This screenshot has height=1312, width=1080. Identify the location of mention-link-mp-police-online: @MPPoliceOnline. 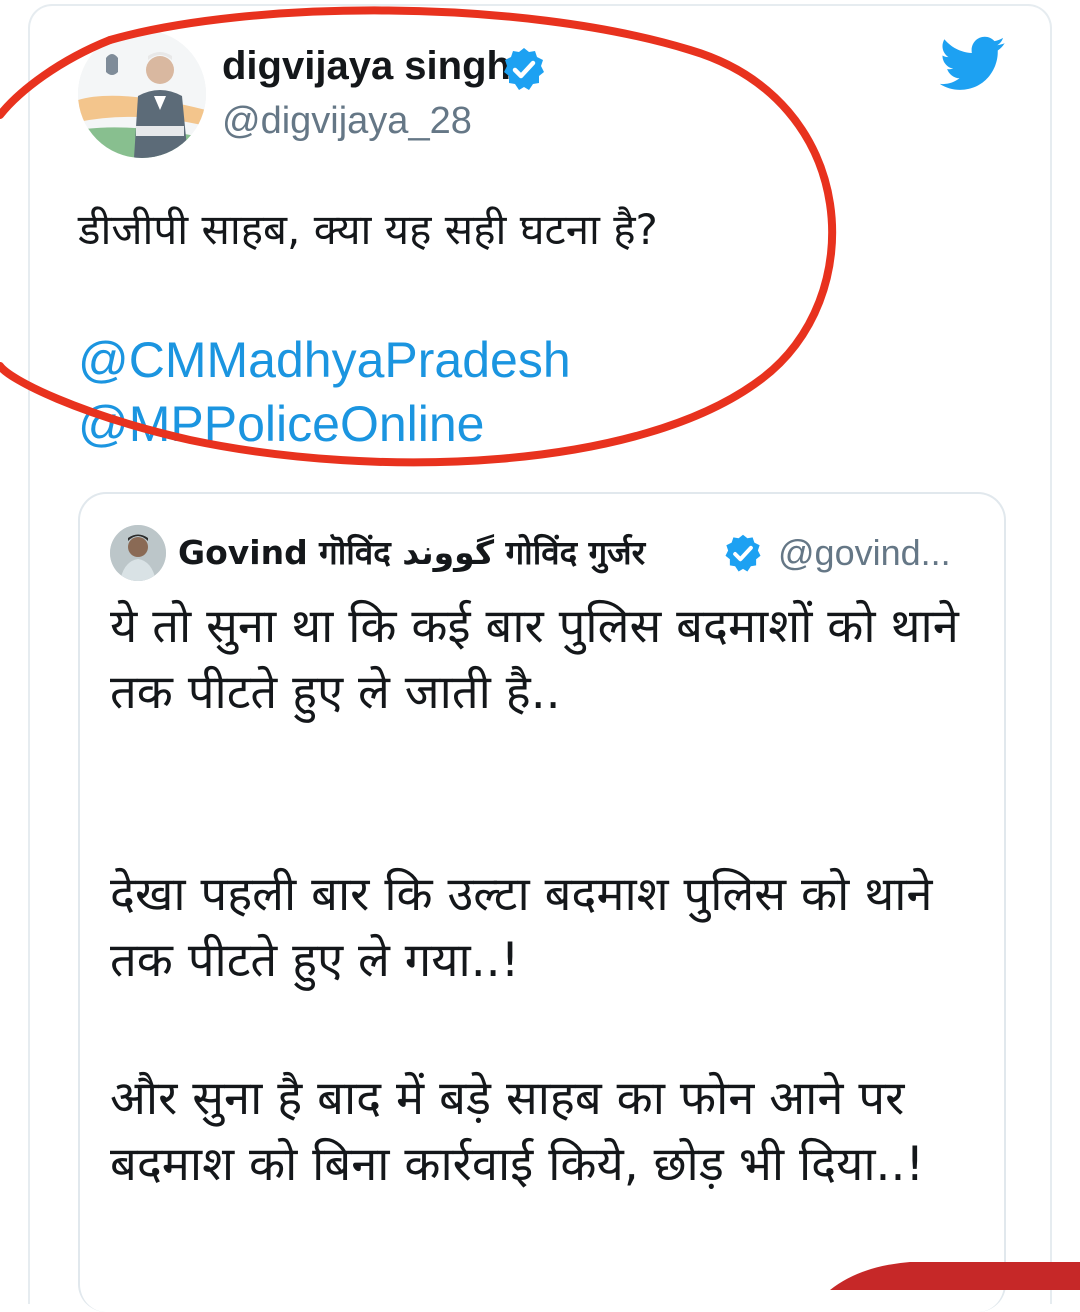
(281, 424).